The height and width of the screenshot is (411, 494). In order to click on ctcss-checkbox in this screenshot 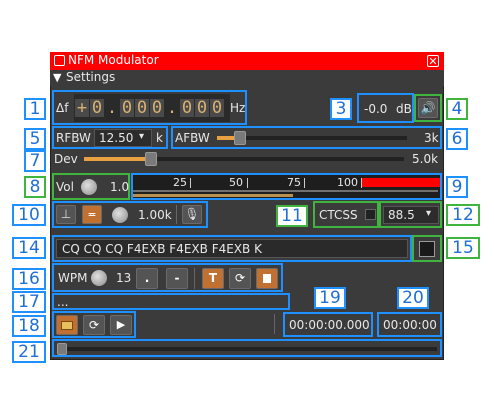, I will do `click(370, 214)`.